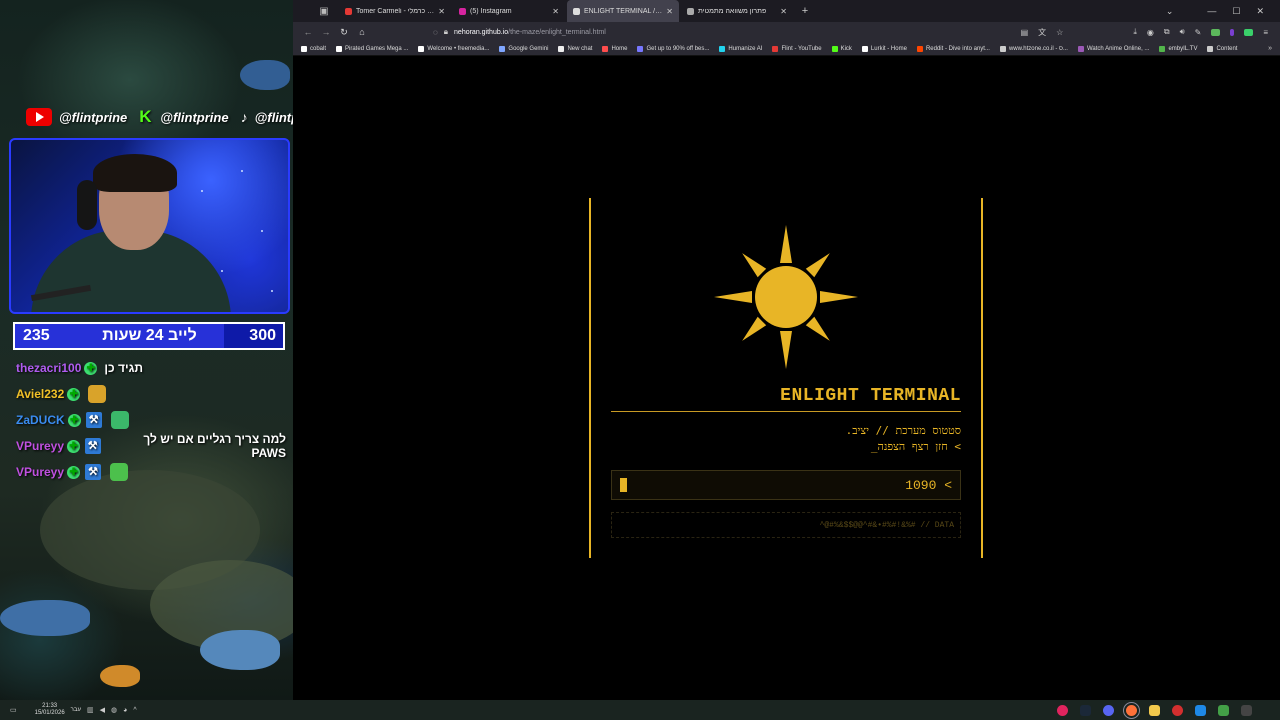  I want to click on close-window-button: ✕, so click(1260, 11).